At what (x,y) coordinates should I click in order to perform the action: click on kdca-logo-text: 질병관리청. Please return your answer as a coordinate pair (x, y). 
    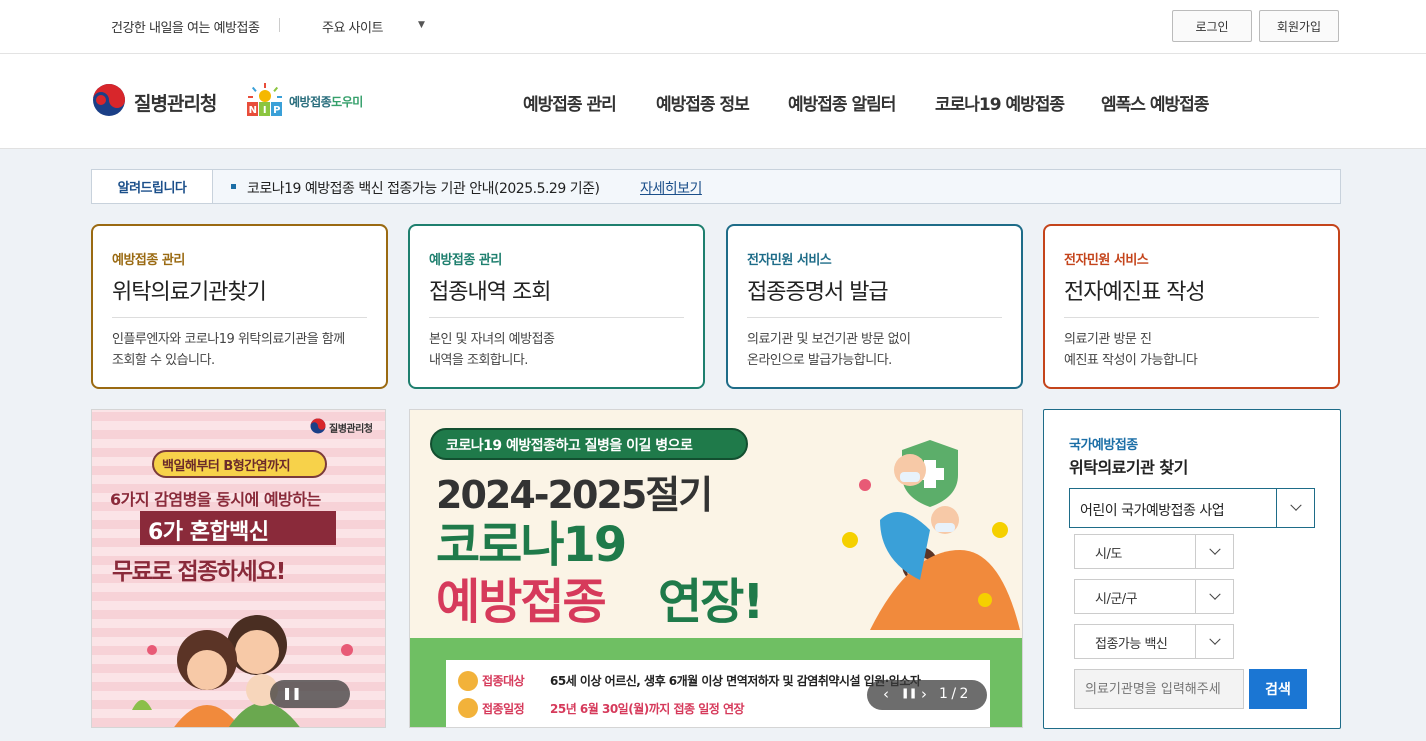
    Looking at the image, I should click on (175, 102).